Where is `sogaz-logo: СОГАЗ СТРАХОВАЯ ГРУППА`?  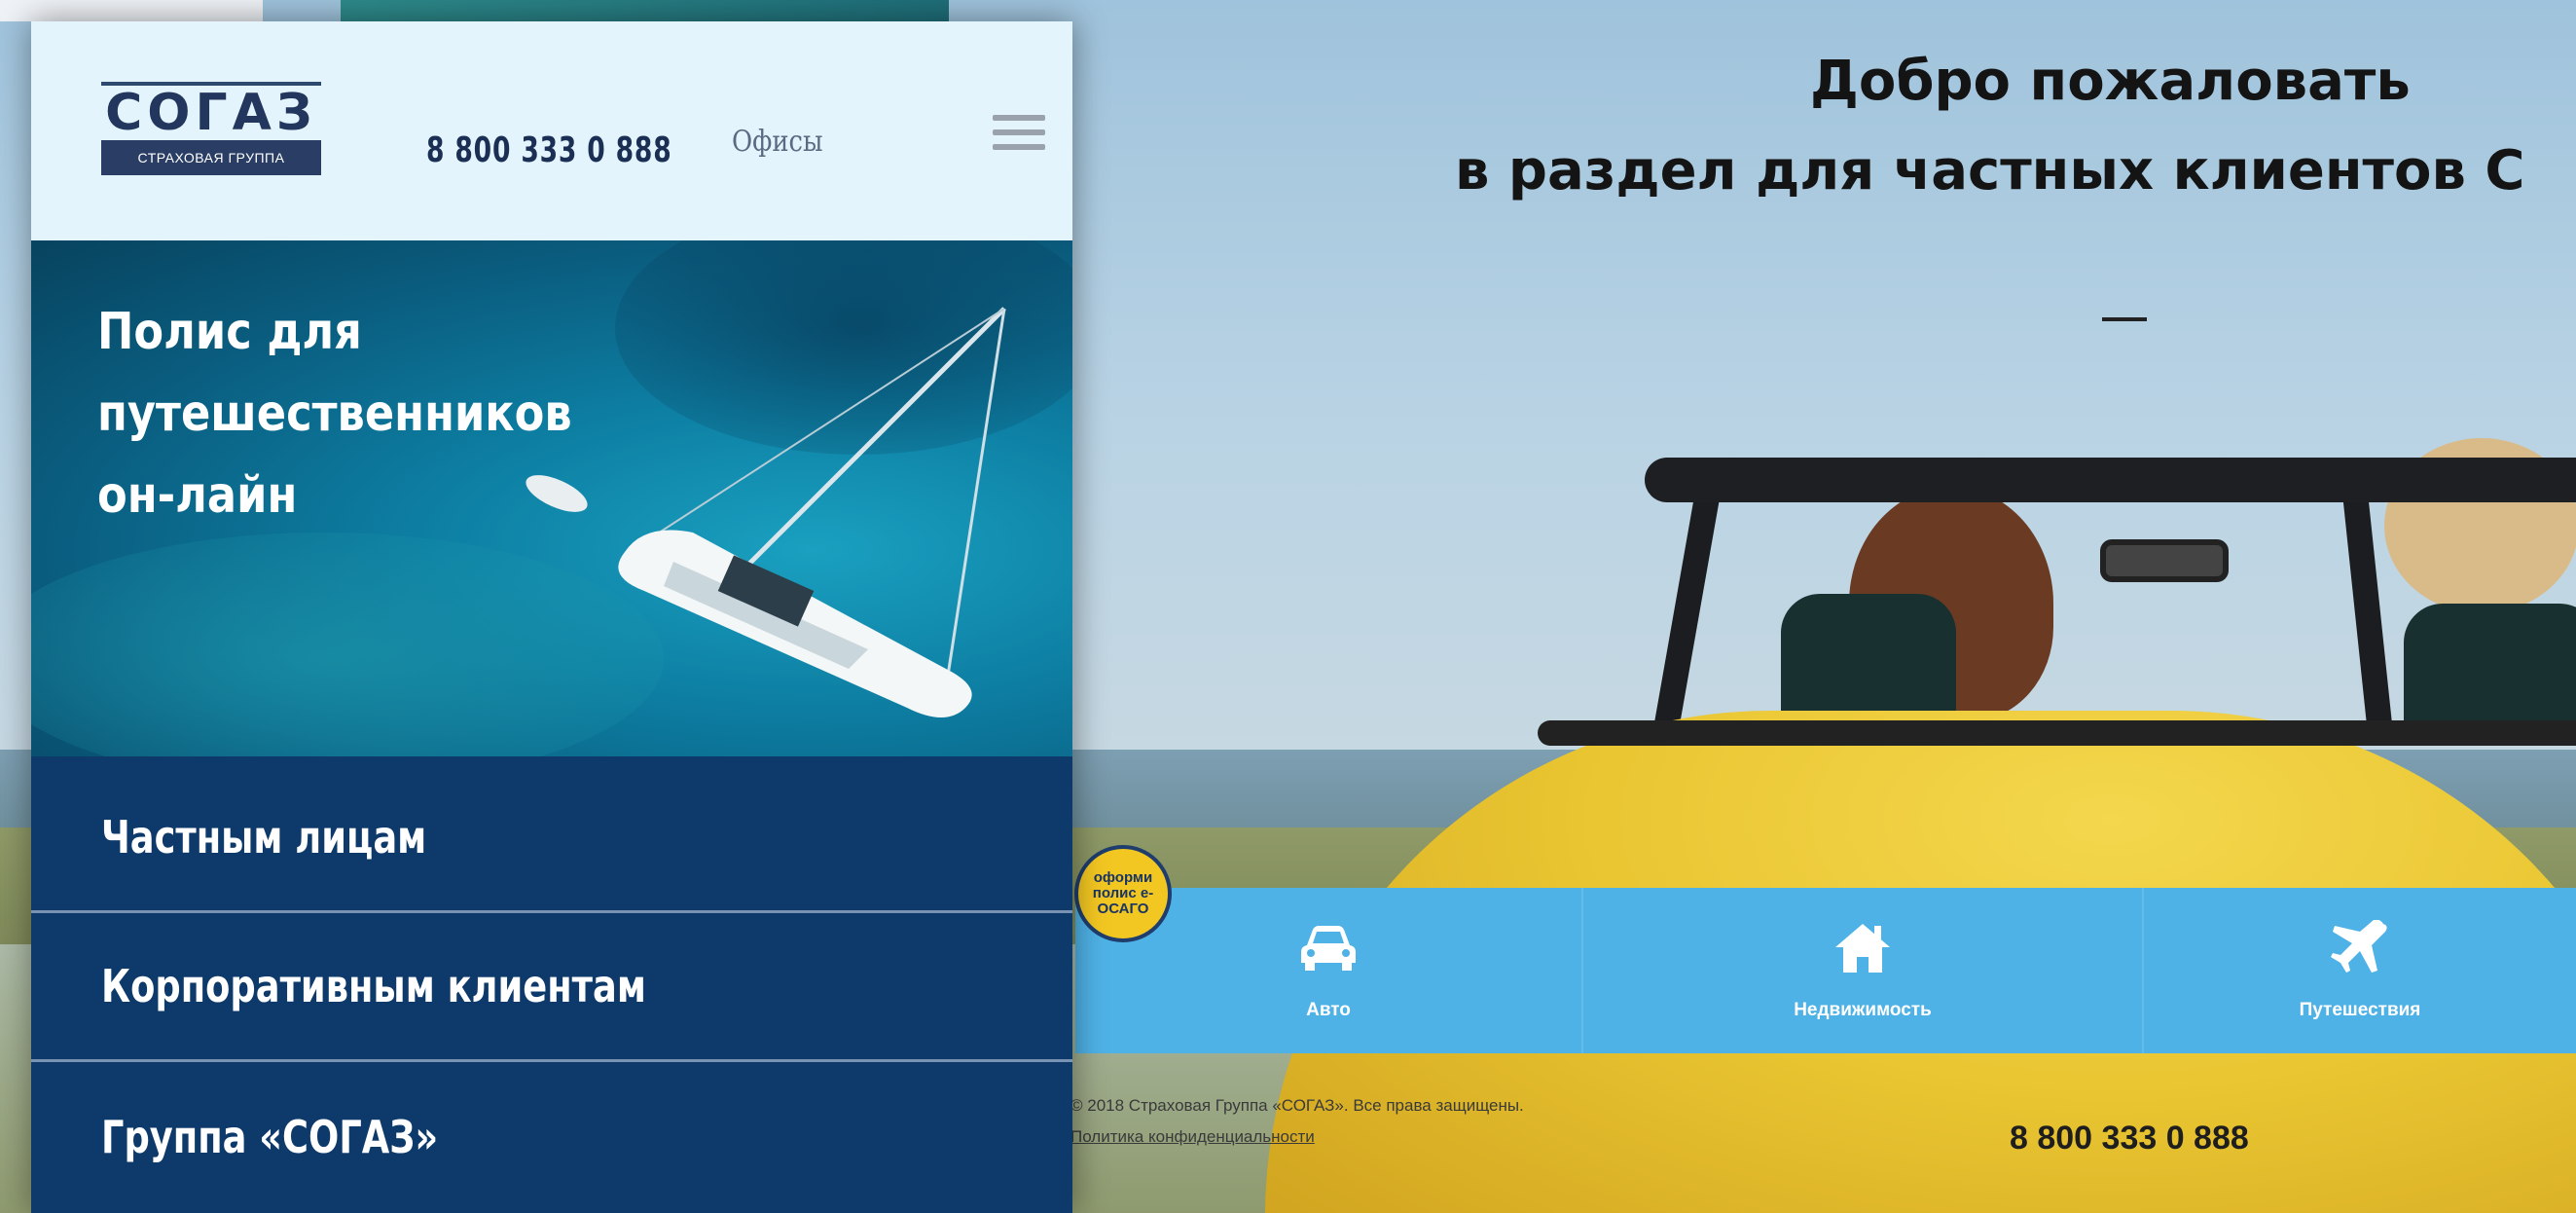 sogaz-logo: СОГАЗ СТРАХОВАЯ ГРУППА is located at coordinates (211, 136).